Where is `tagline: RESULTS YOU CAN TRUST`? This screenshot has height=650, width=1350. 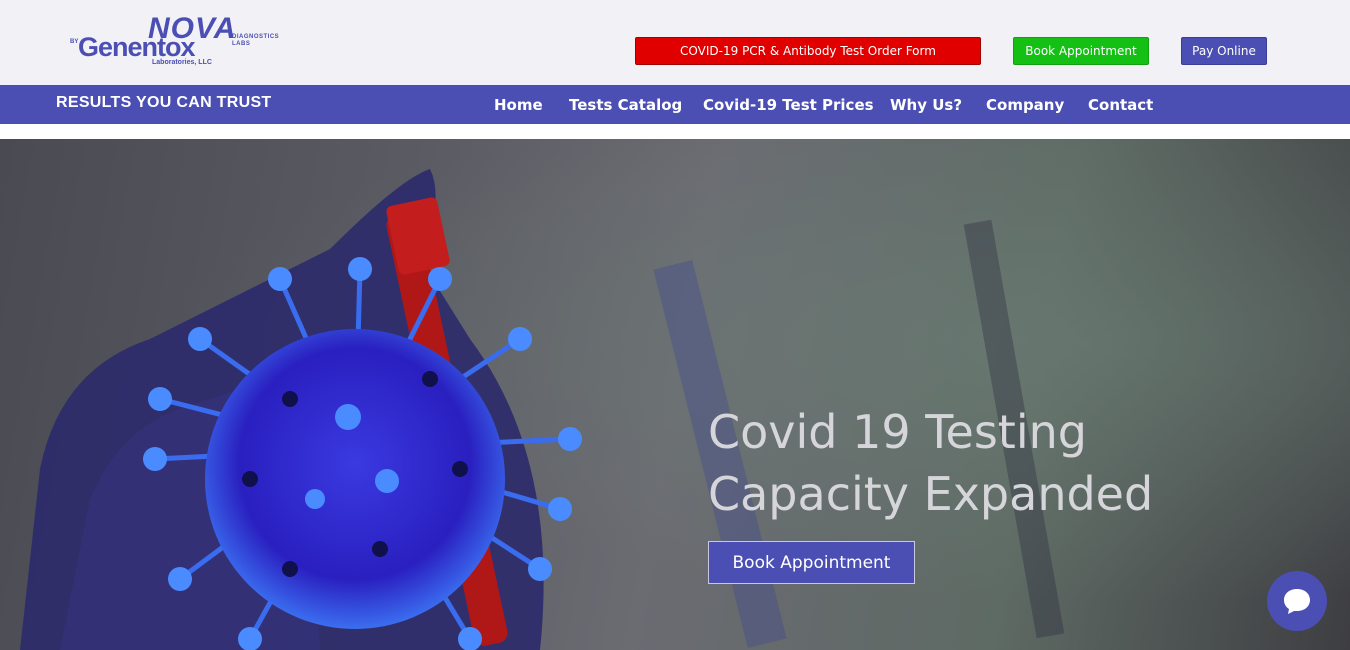 tagline: RESULTS YOU CAN TRUST is located at coordinates (164, 102).